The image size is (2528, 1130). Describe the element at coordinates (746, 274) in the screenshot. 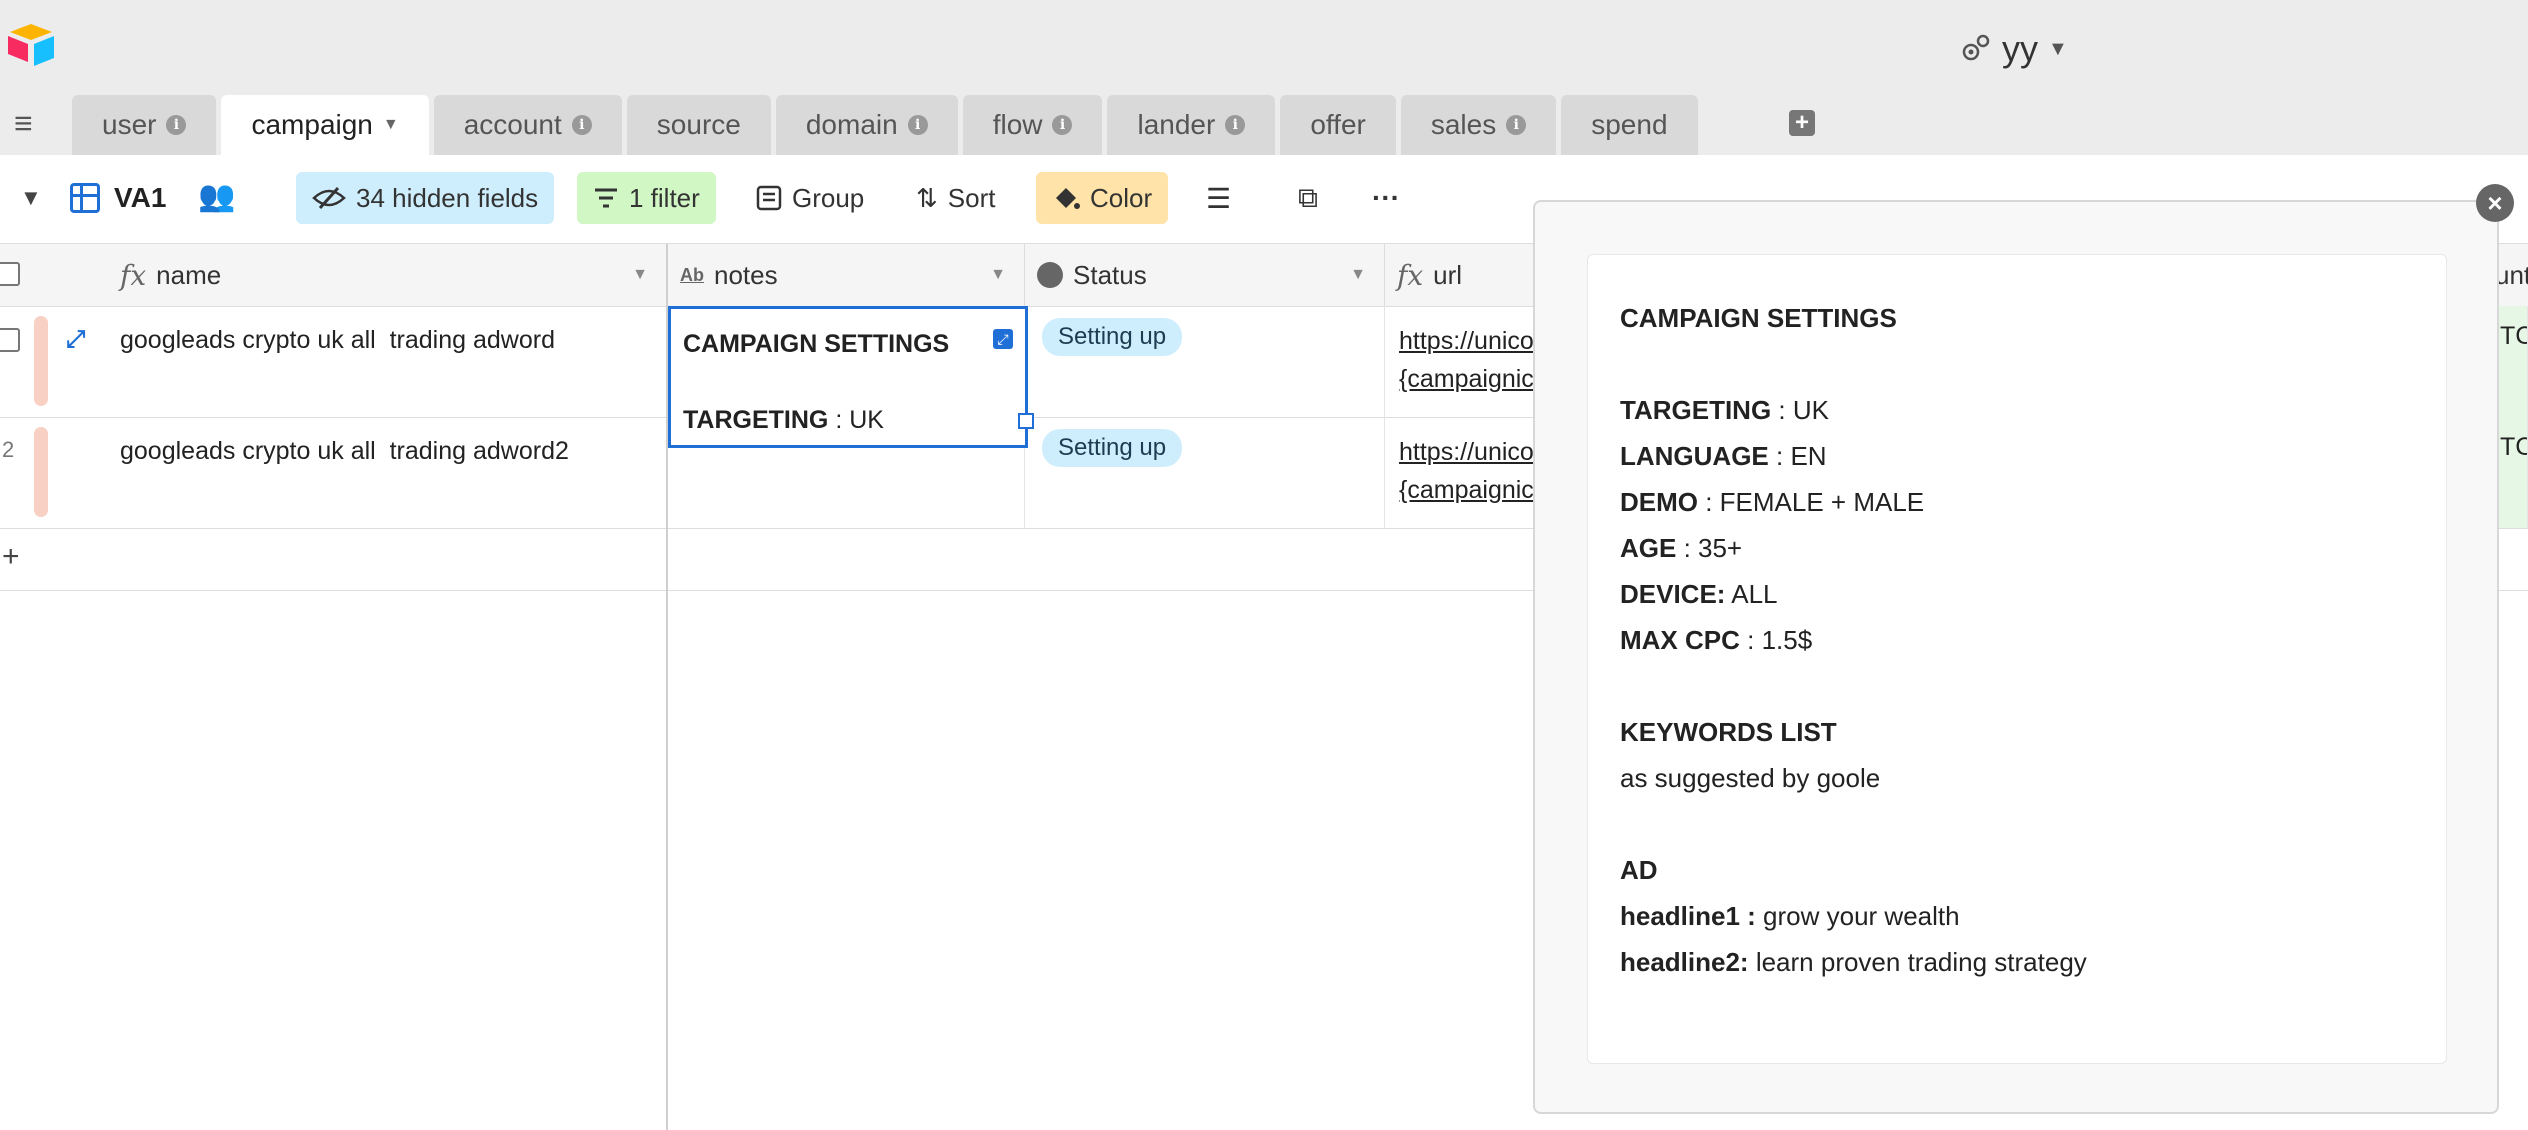

I see `column-label: notes` at that location.